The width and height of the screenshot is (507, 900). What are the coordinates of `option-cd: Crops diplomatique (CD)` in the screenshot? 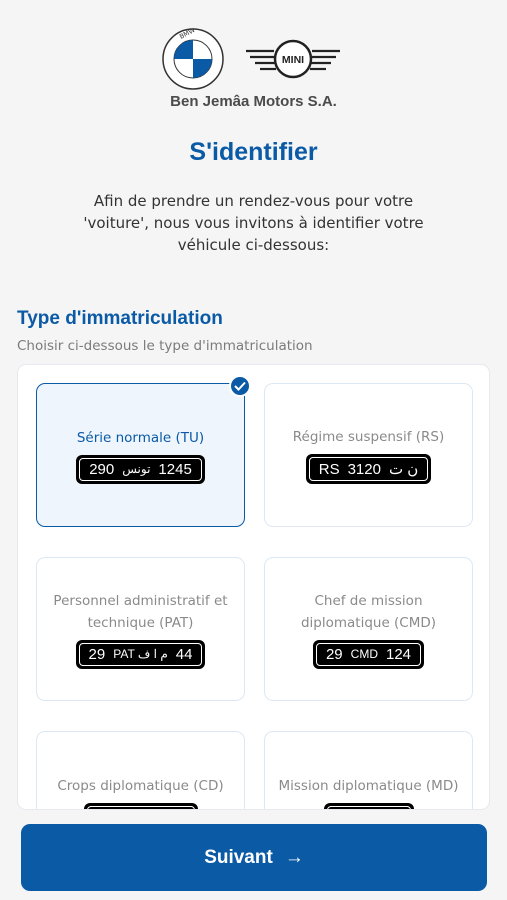 It's located at (140, 770).